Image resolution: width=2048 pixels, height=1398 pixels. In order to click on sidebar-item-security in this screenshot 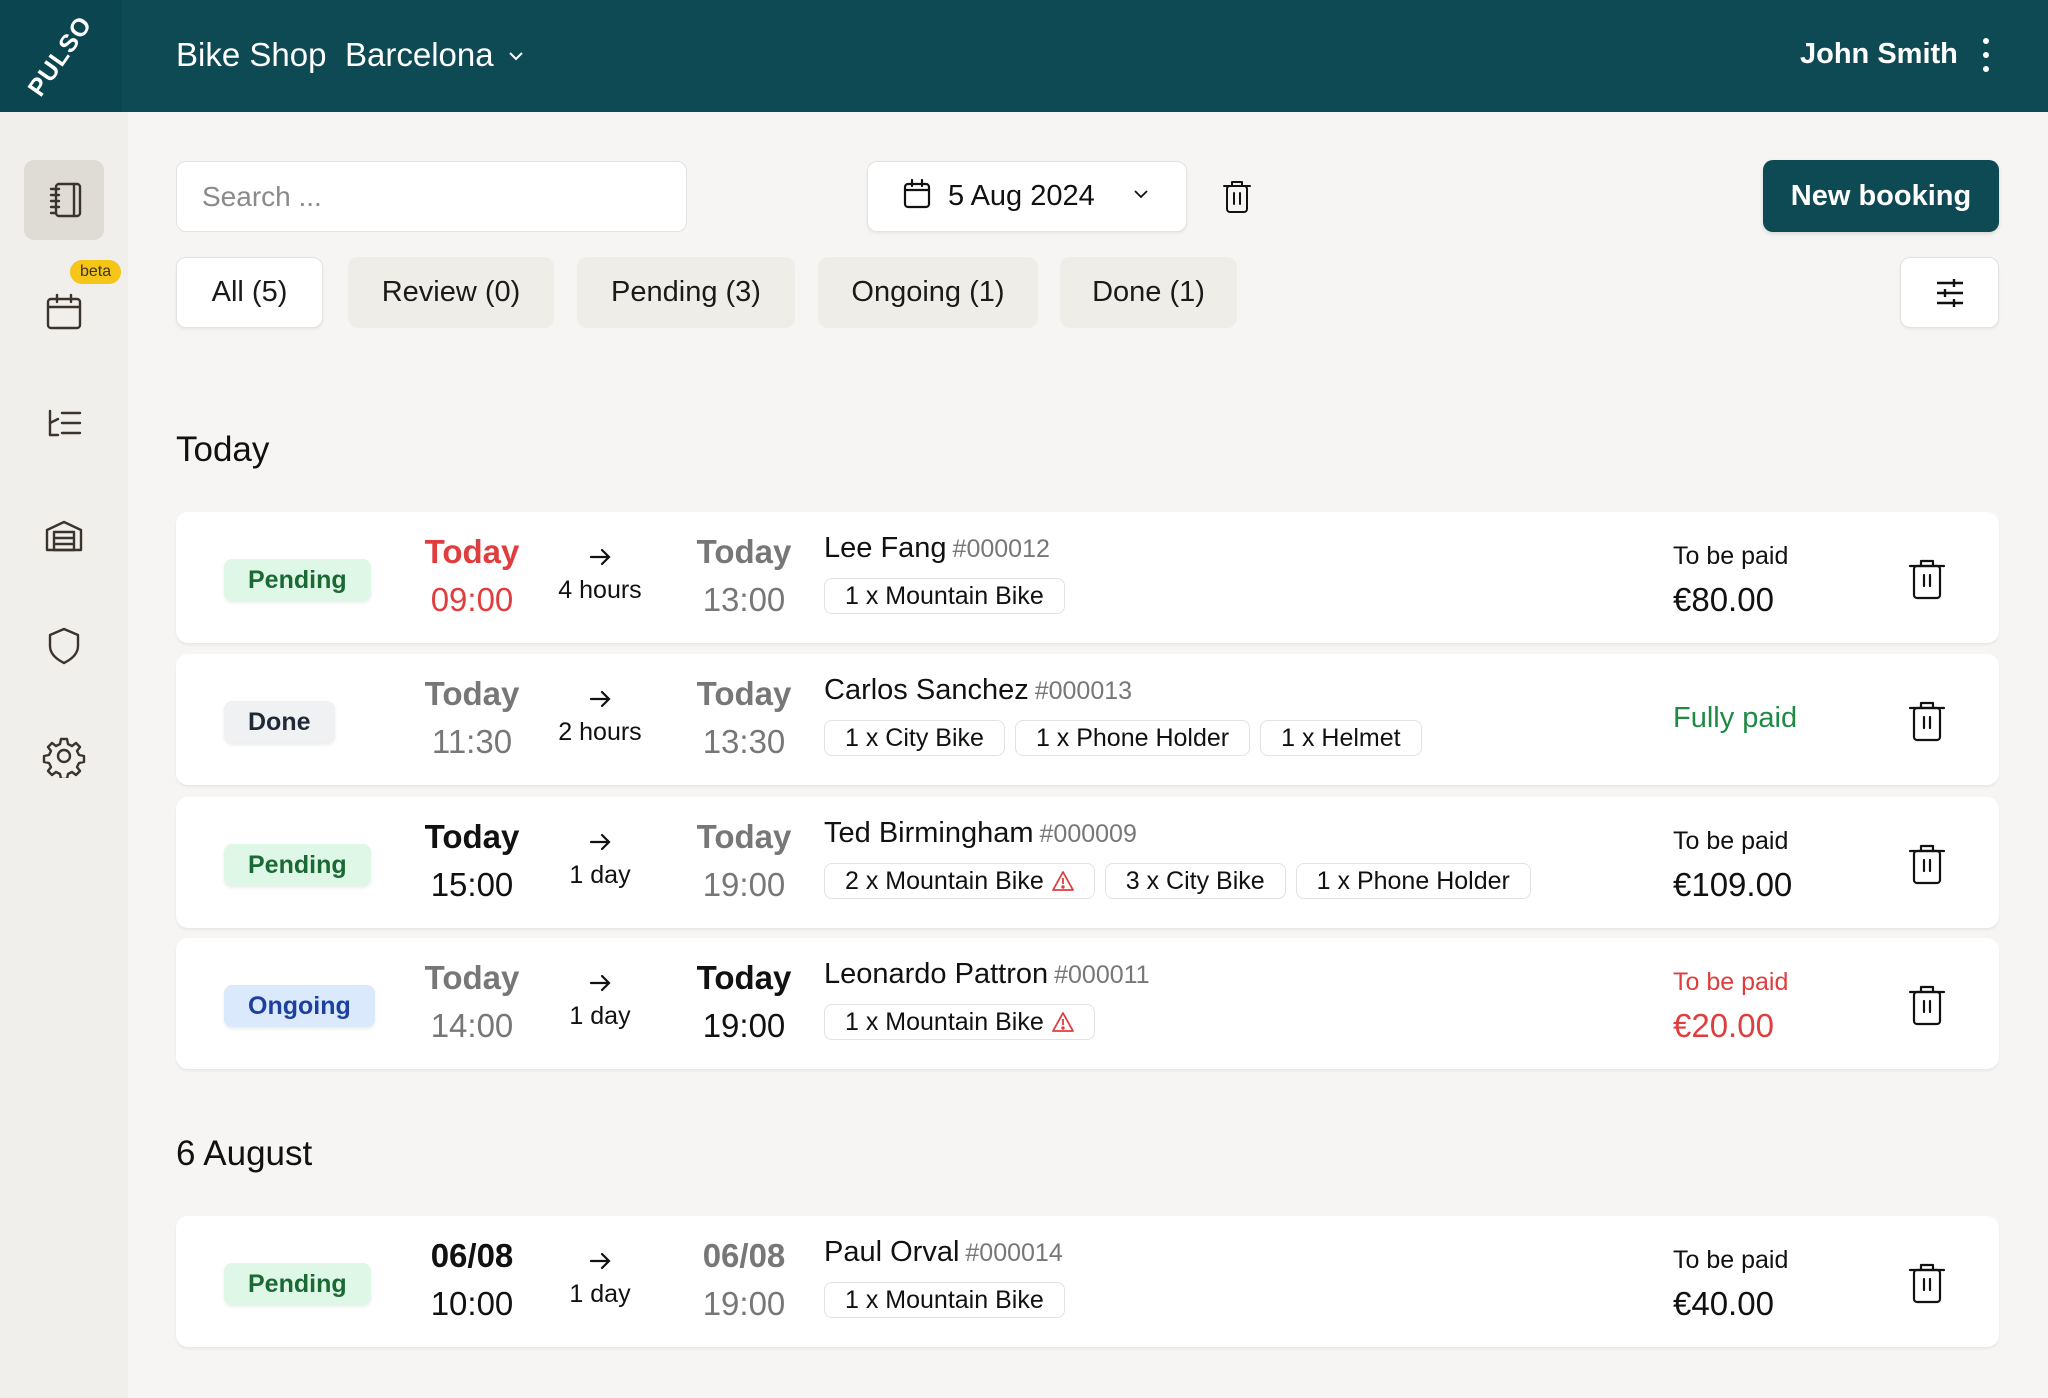, I will do `click(64, 646)`.